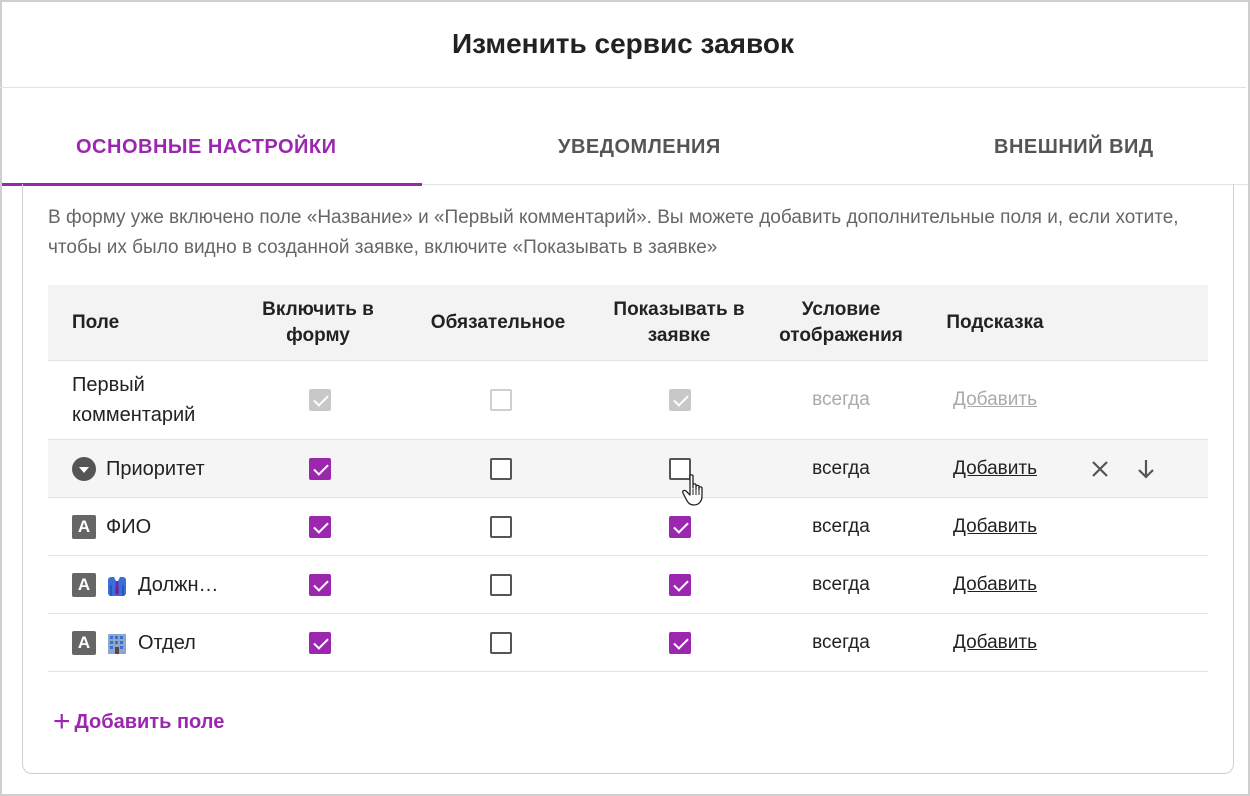 This screenshot has width=1250, height=796. I want to click on dropdown-icon, so click(84, 468).